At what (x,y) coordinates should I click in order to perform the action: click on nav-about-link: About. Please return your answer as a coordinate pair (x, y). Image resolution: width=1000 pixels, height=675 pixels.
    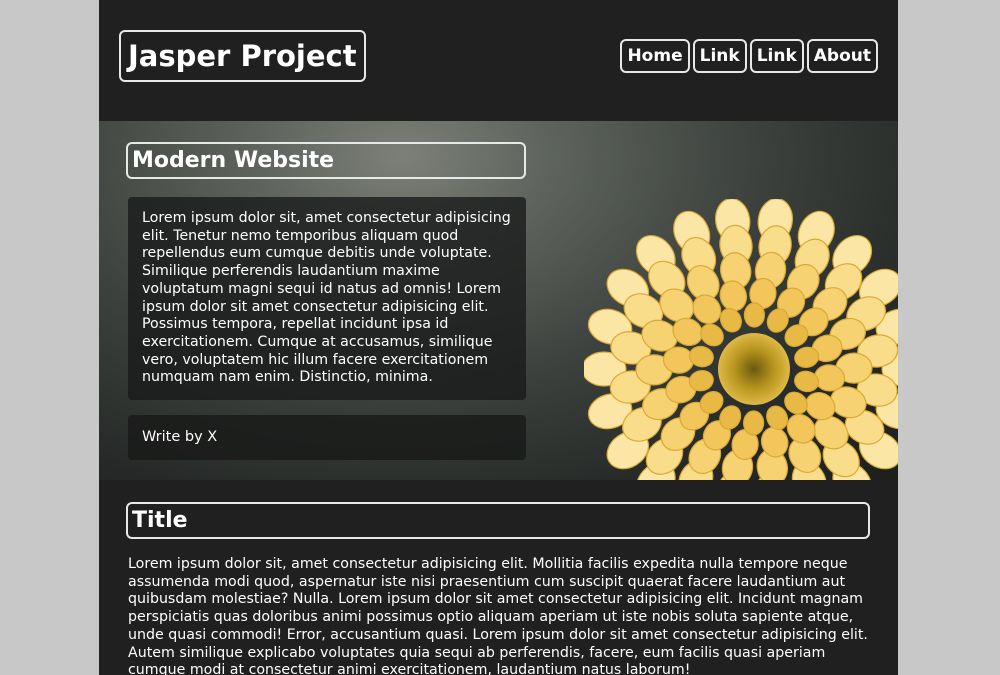
    Looking at the image, I should click on (842, 56).